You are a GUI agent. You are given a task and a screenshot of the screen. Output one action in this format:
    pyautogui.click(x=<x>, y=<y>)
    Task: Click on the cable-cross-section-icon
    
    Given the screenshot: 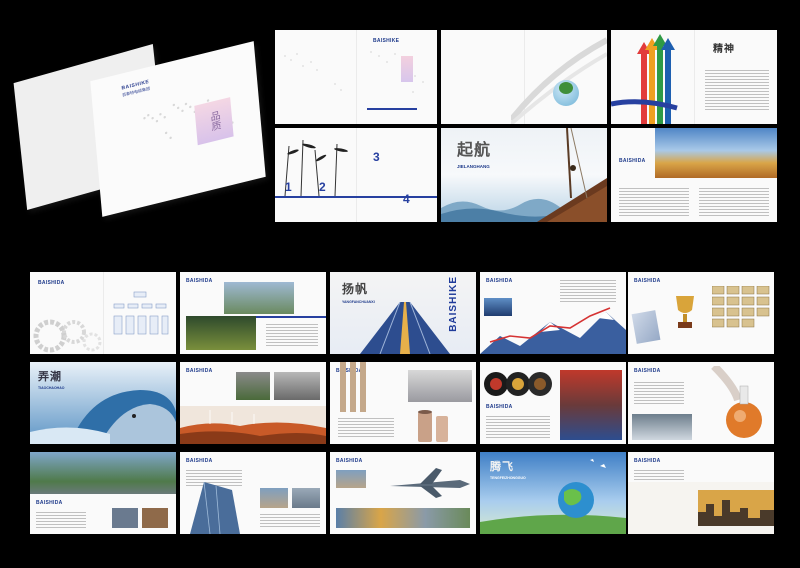 What is the action you would take?
    pyautogui.click(x=518, y=384)
    